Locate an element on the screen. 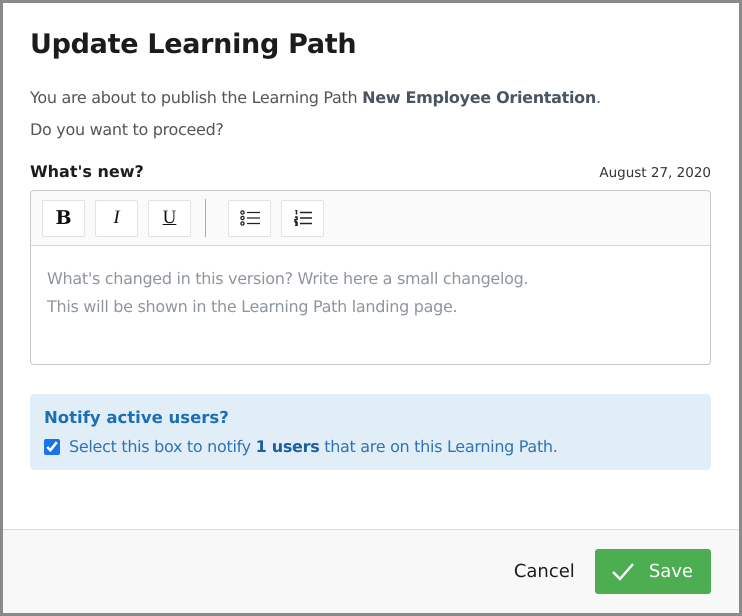  field-label: What's new? is located at coordinates (87, 171).